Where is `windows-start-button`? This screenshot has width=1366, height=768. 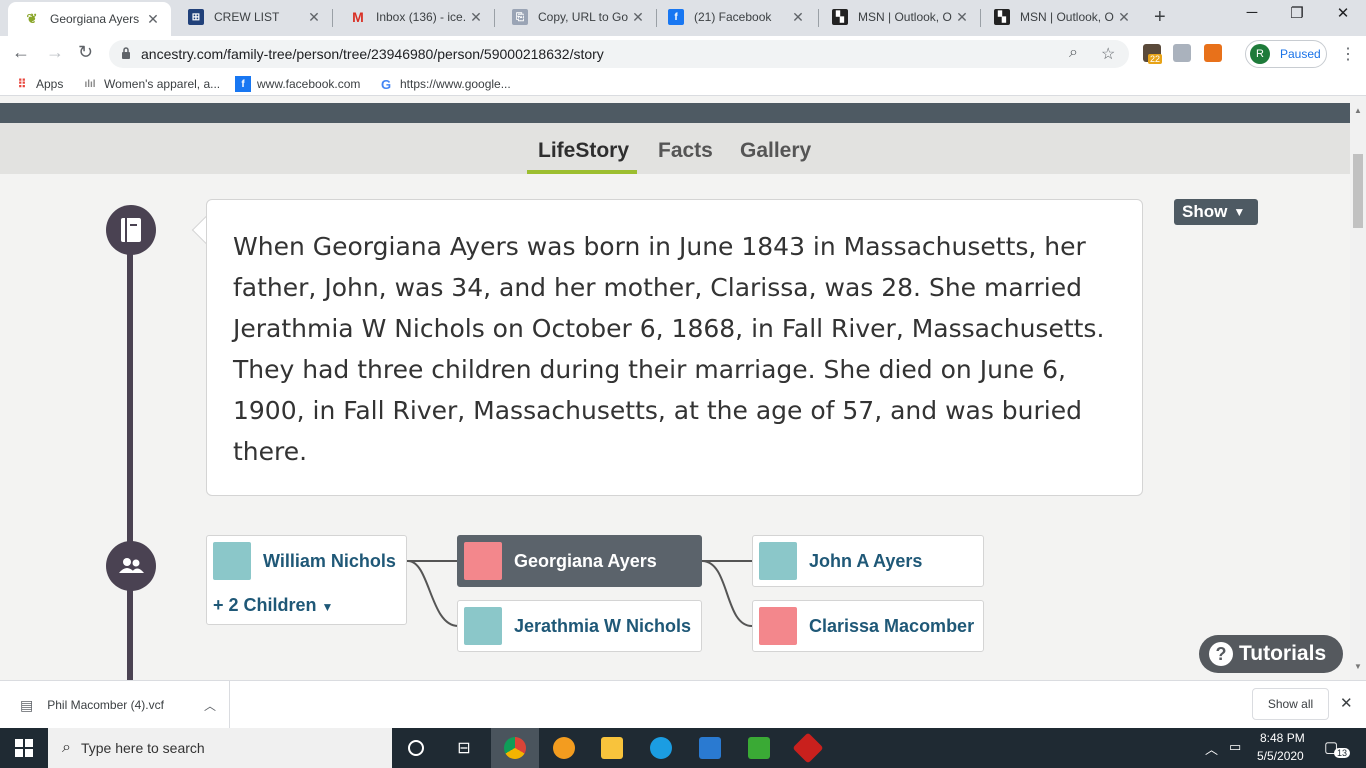 windows-start-button is located at coordinates (24, 748).